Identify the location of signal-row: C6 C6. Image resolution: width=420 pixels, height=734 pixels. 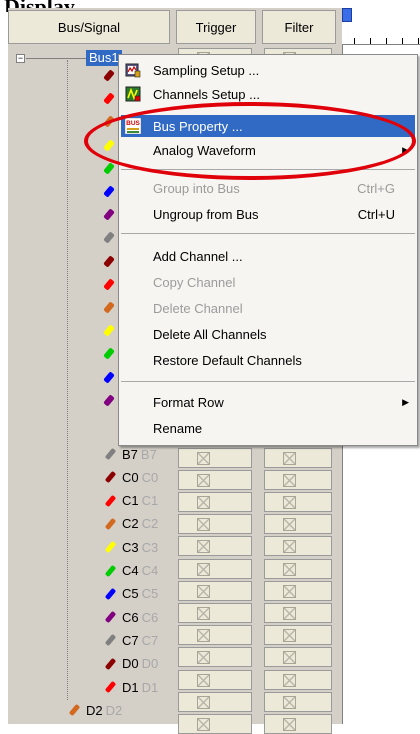
(131, 617).